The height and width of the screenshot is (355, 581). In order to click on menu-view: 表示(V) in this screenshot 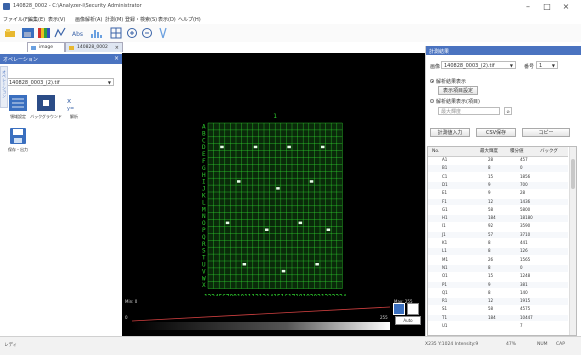, I will do `click(56, 19)`.